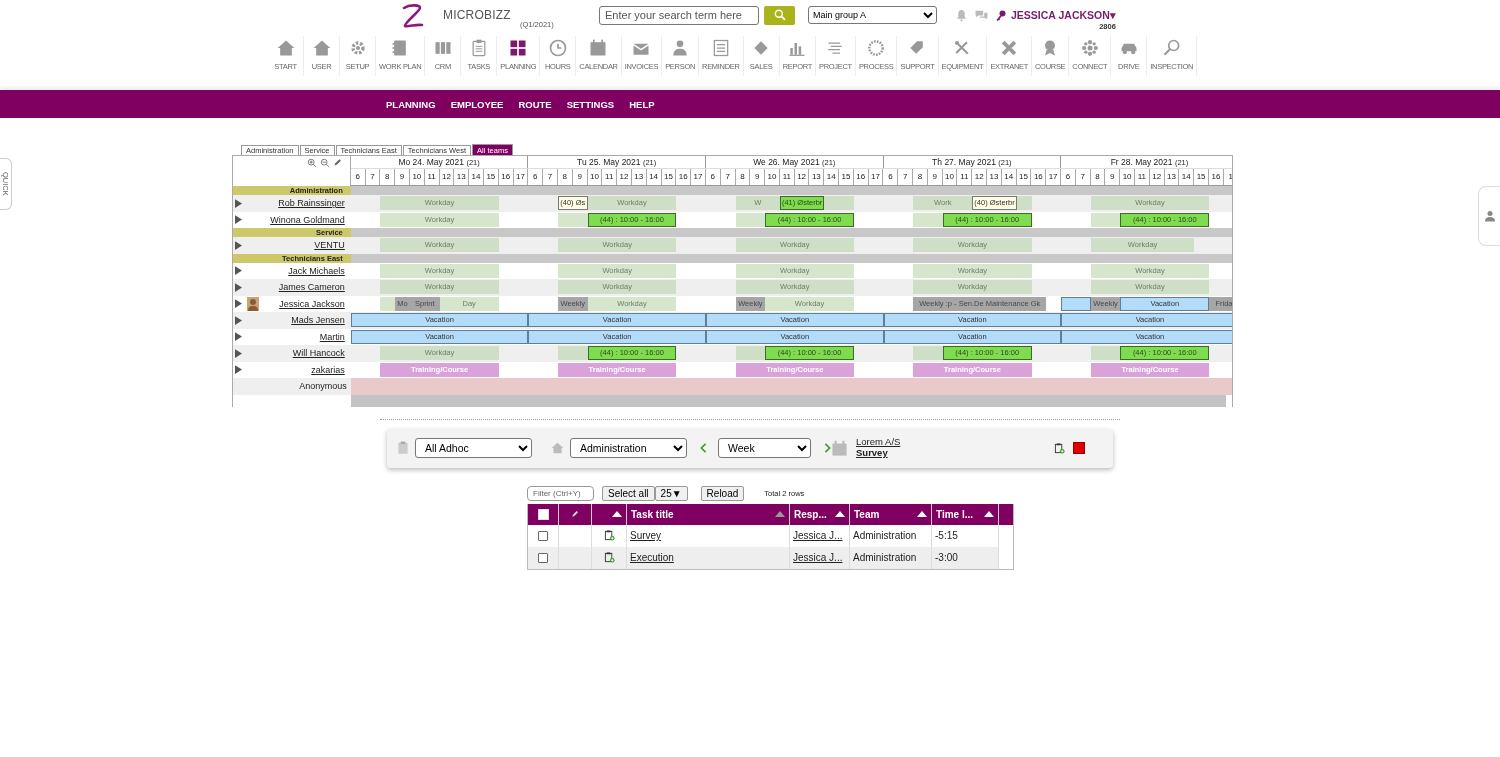  Describe the element at coordinates (885, 557) in the screenshot. I see `team-cell: Administration` at that location.